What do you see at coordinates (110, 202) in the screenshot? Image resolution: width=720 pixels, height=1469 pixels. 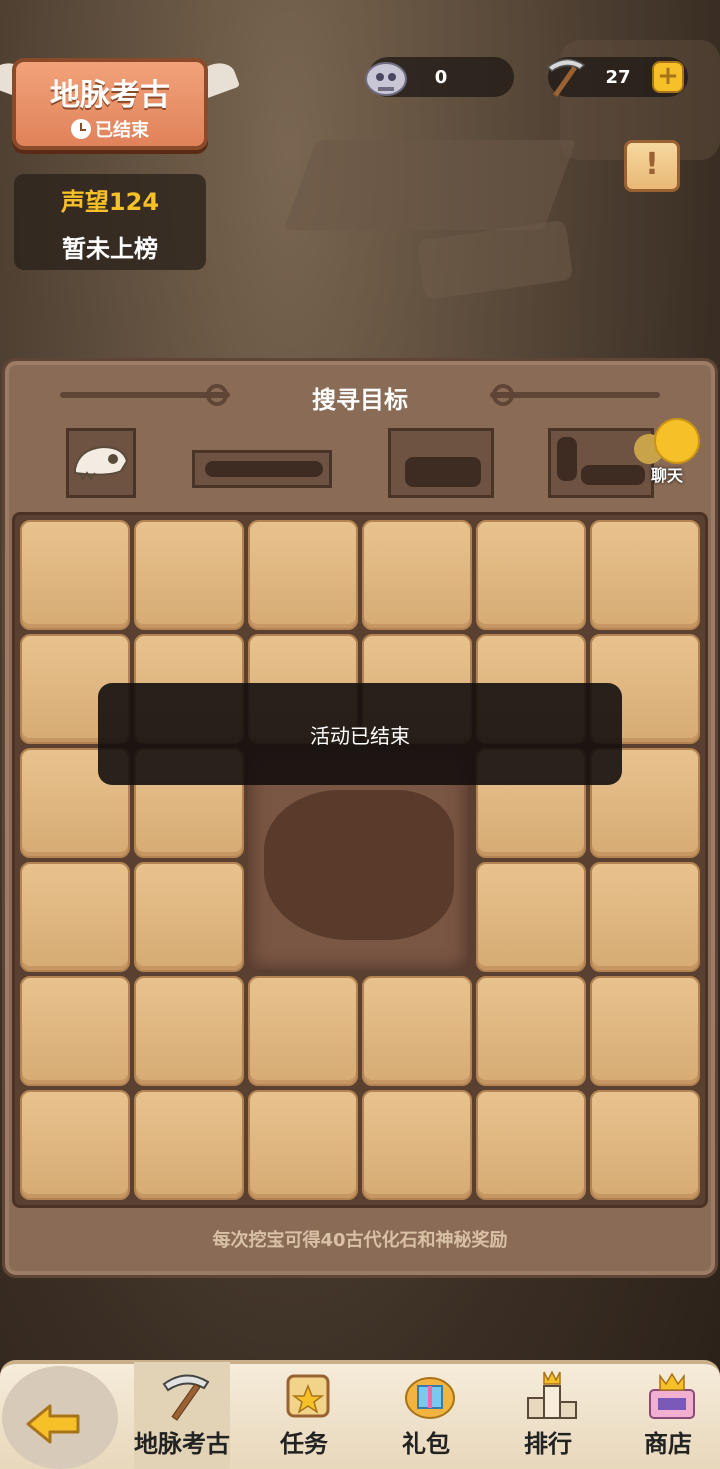 I see `reputation-score: 声望124` at bounding box center [110, 202].